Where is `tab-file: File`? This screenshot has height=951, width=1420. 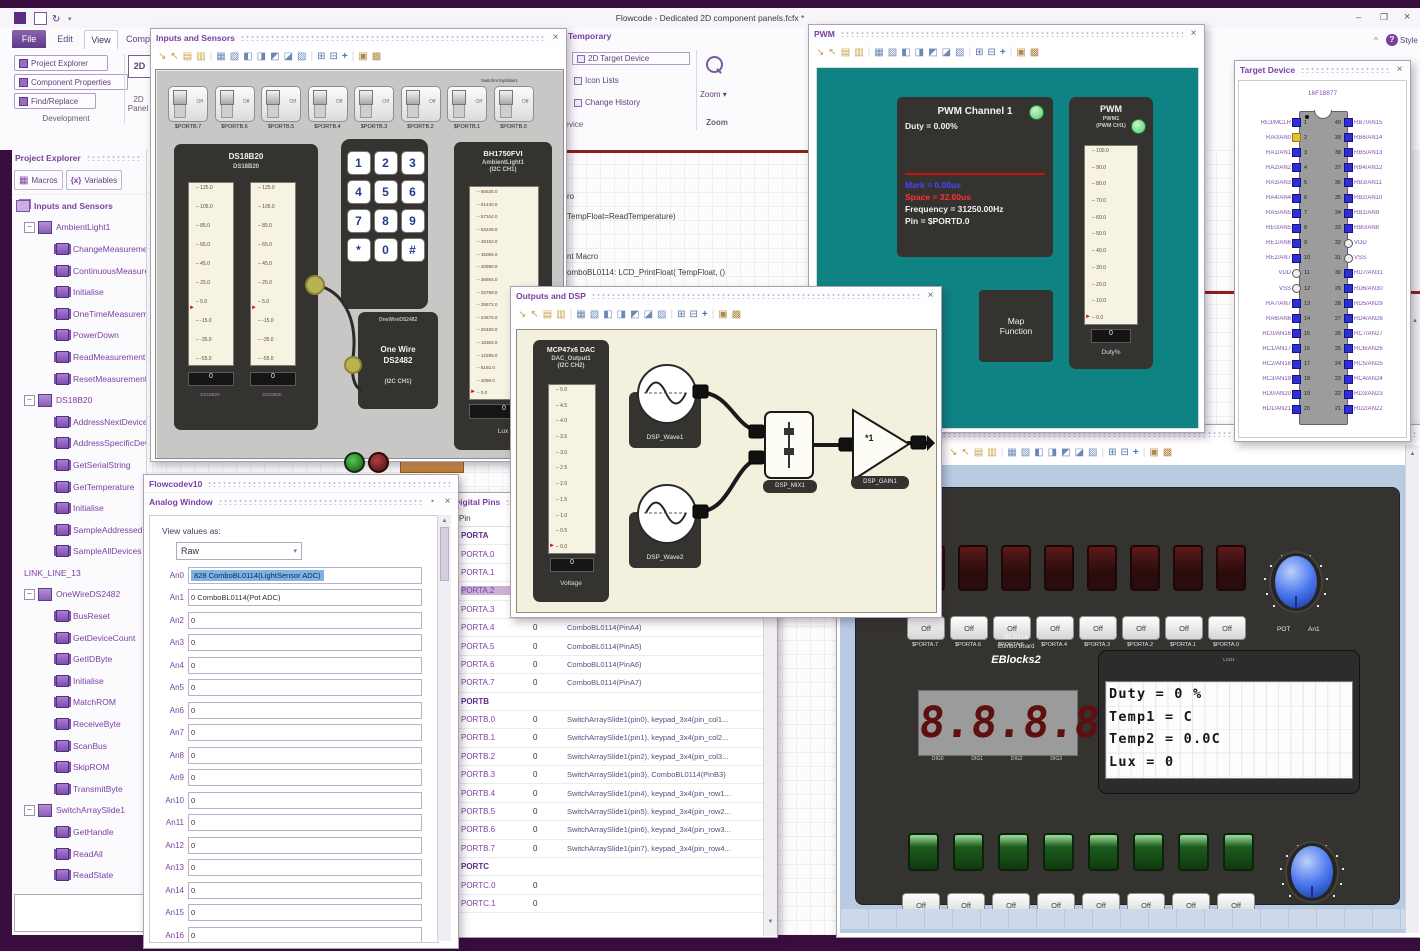
tab-file: File is located at coordinates (29, 39).